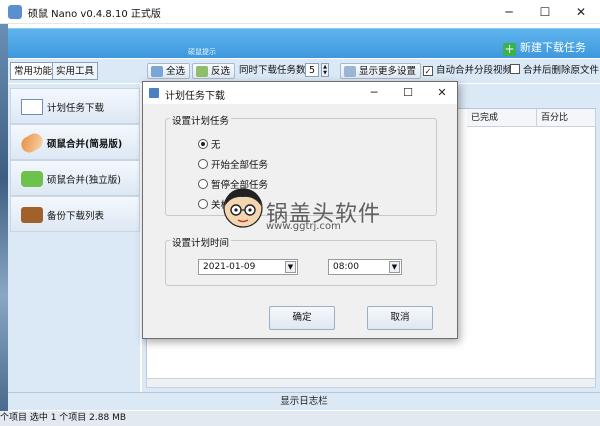 Image resolution: width=600 pixels, height=426 pixels. Describe the element at coordinates (240, 165) in the screenshot. I see `option-label: 开始全部任务` at that location.